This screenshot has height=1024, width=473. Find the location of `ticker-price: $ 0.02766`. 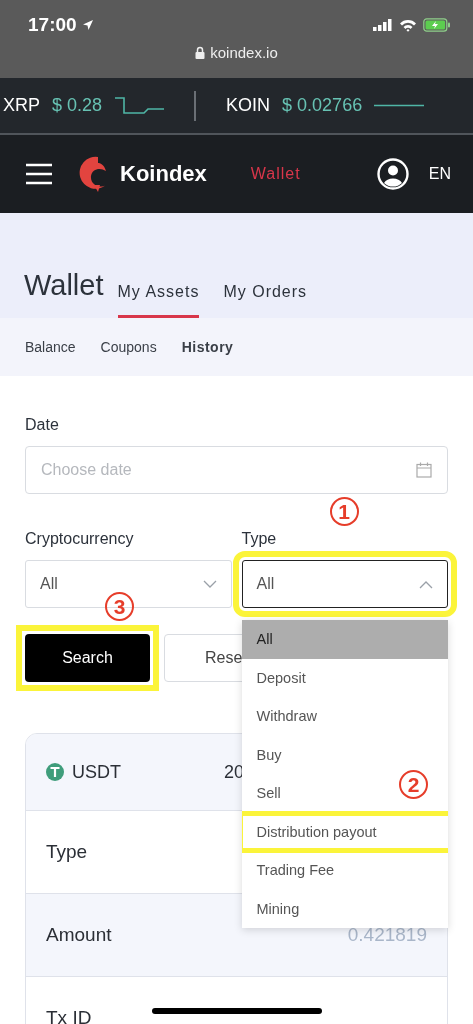

ticker-price: $ 0.02766 is located at coordinates (322, 105).